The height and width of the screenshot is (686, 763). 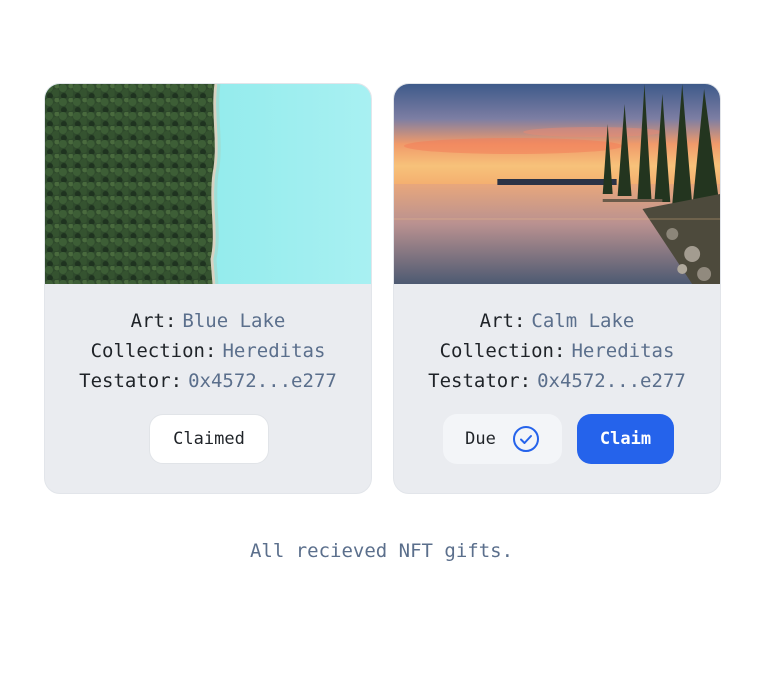 What do you see at coordinates (525, 439) in the screenshot?
I see `check-circle-icon` at bounding box center [525, 439].